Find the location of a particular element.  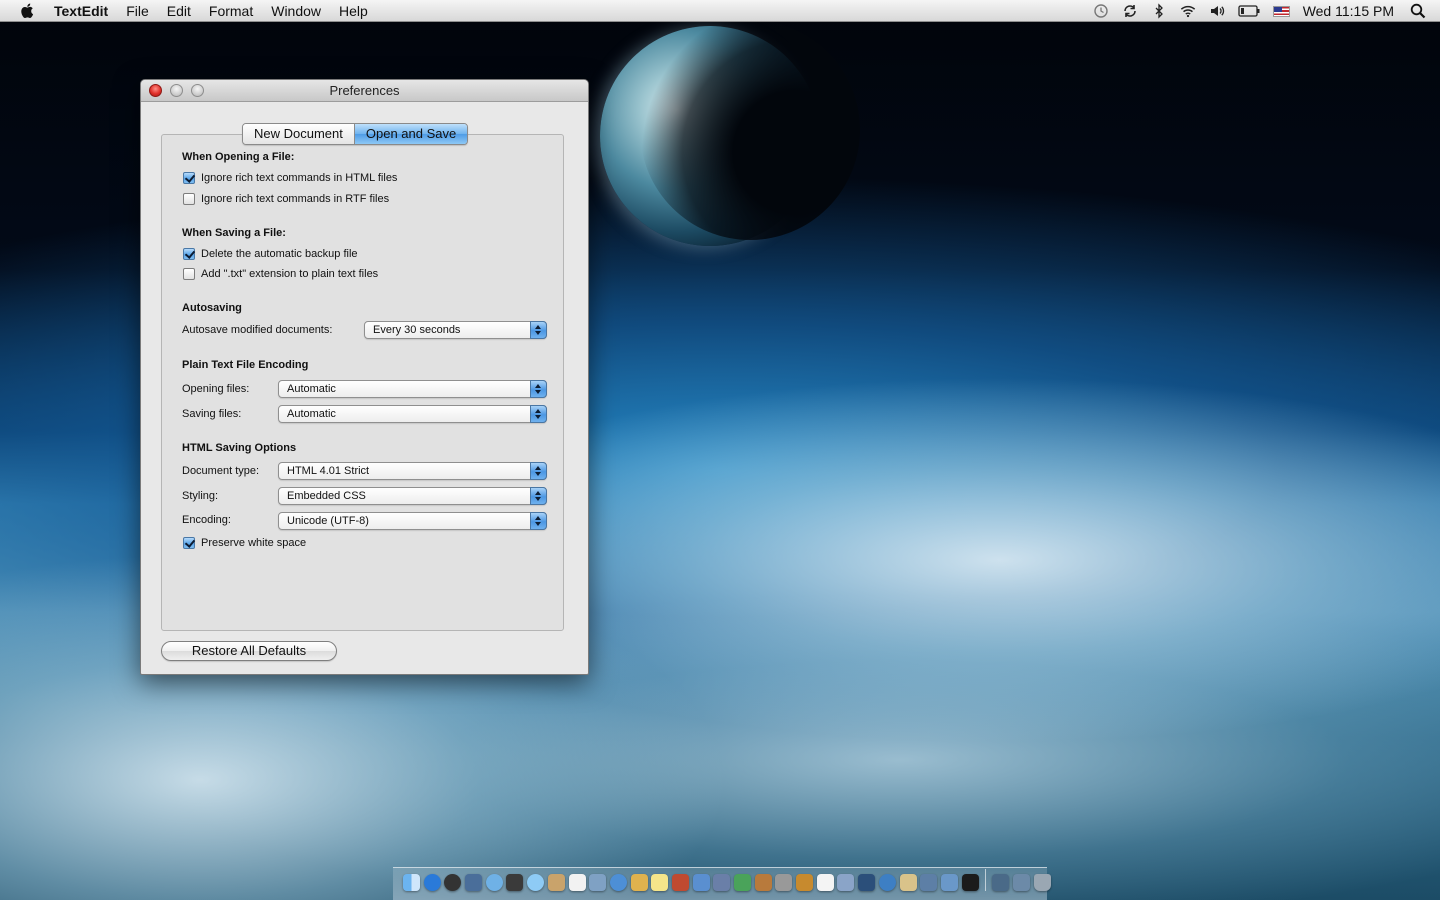

dashboard-icon is located at coordinates (453, 882).